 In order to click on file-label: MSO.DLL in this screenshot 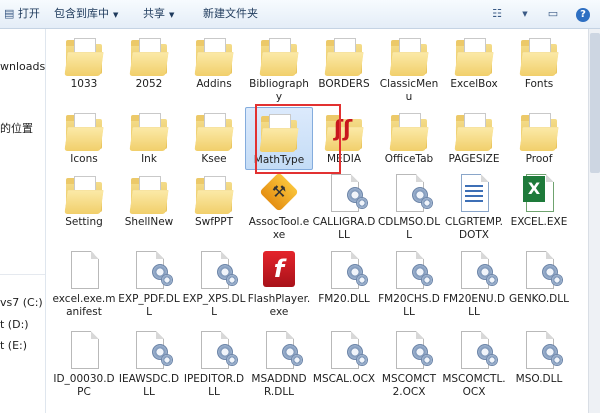, I will do `click(539, 379)`.